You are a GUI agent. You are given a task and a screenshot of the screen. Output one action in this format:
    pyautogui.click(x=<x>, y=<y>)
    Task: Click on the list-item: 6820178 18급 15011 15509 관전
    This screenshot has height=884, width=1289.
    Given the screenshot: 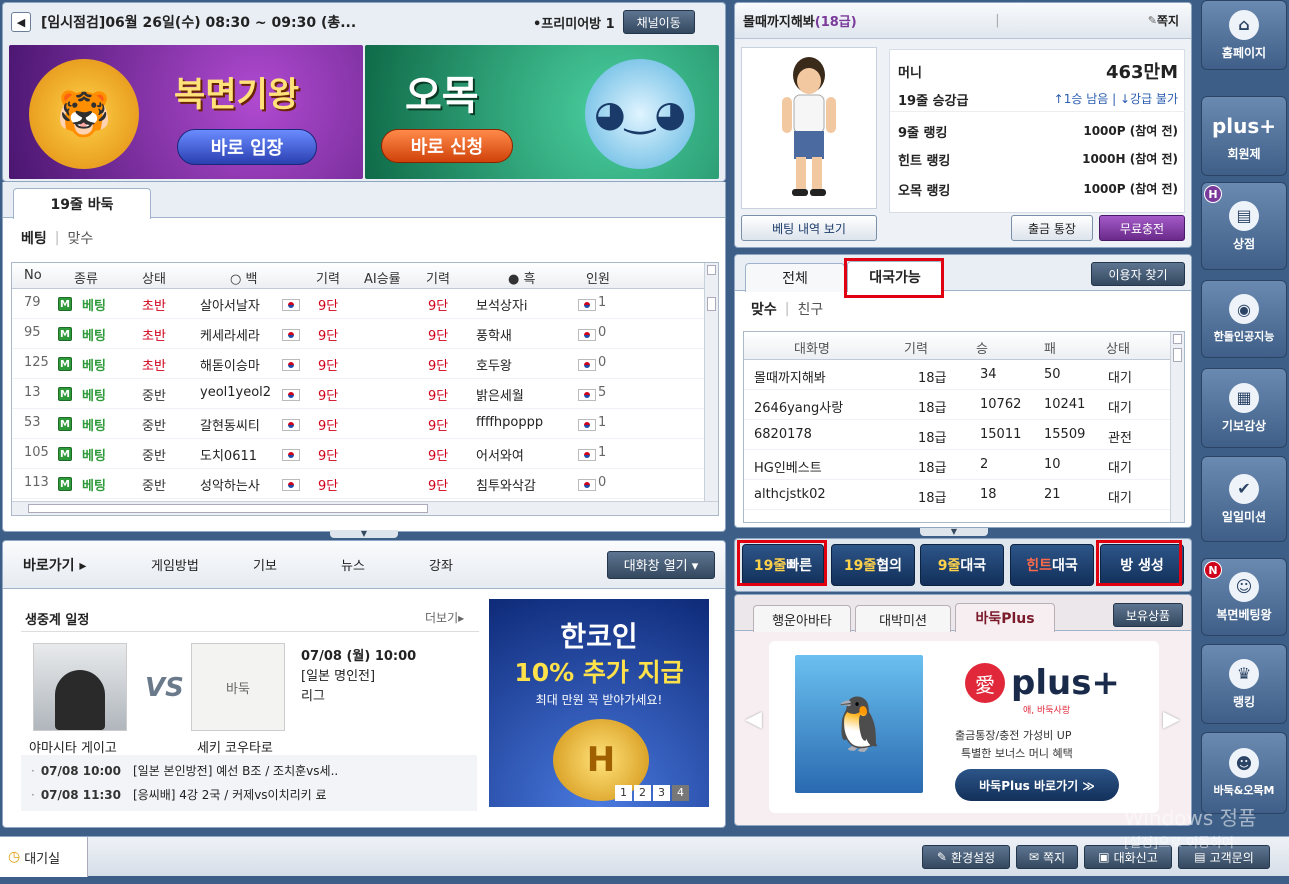 What is the action you would take?
    pyautogui.click(x=957, y=435)
    